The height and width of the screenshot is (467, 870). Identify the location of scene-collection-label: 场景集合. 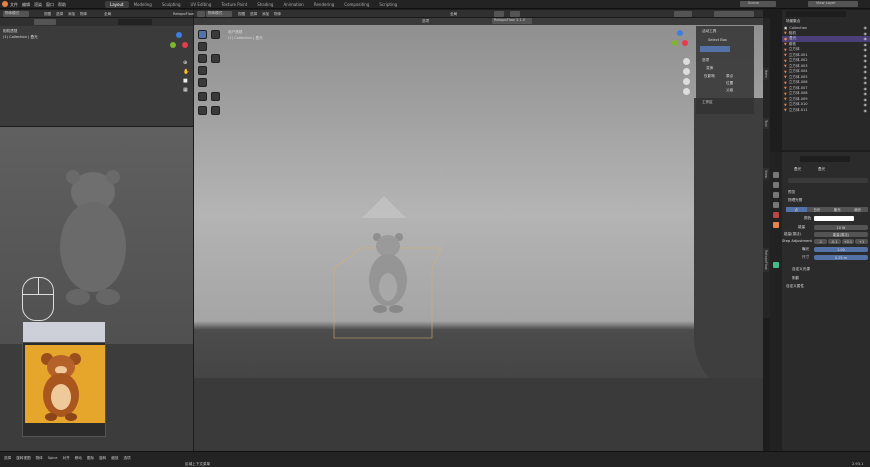
(793, 21).